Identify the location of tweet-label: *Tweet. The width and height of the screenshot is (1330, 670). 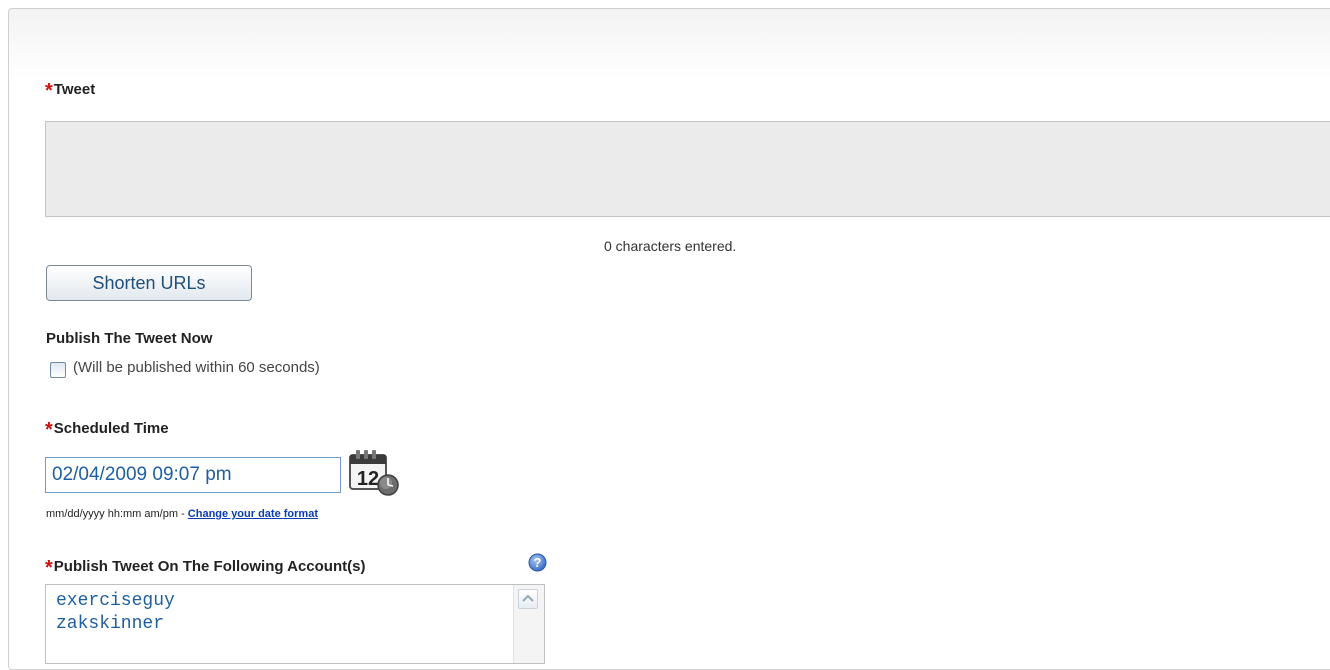
(70, 91).